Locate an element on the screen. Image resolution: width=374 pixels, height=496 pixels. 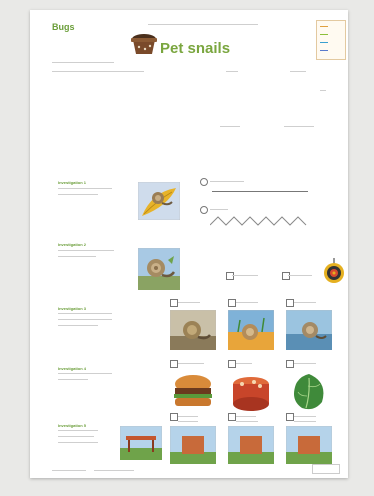
option-1-radio is located at coordinates (204, 182).